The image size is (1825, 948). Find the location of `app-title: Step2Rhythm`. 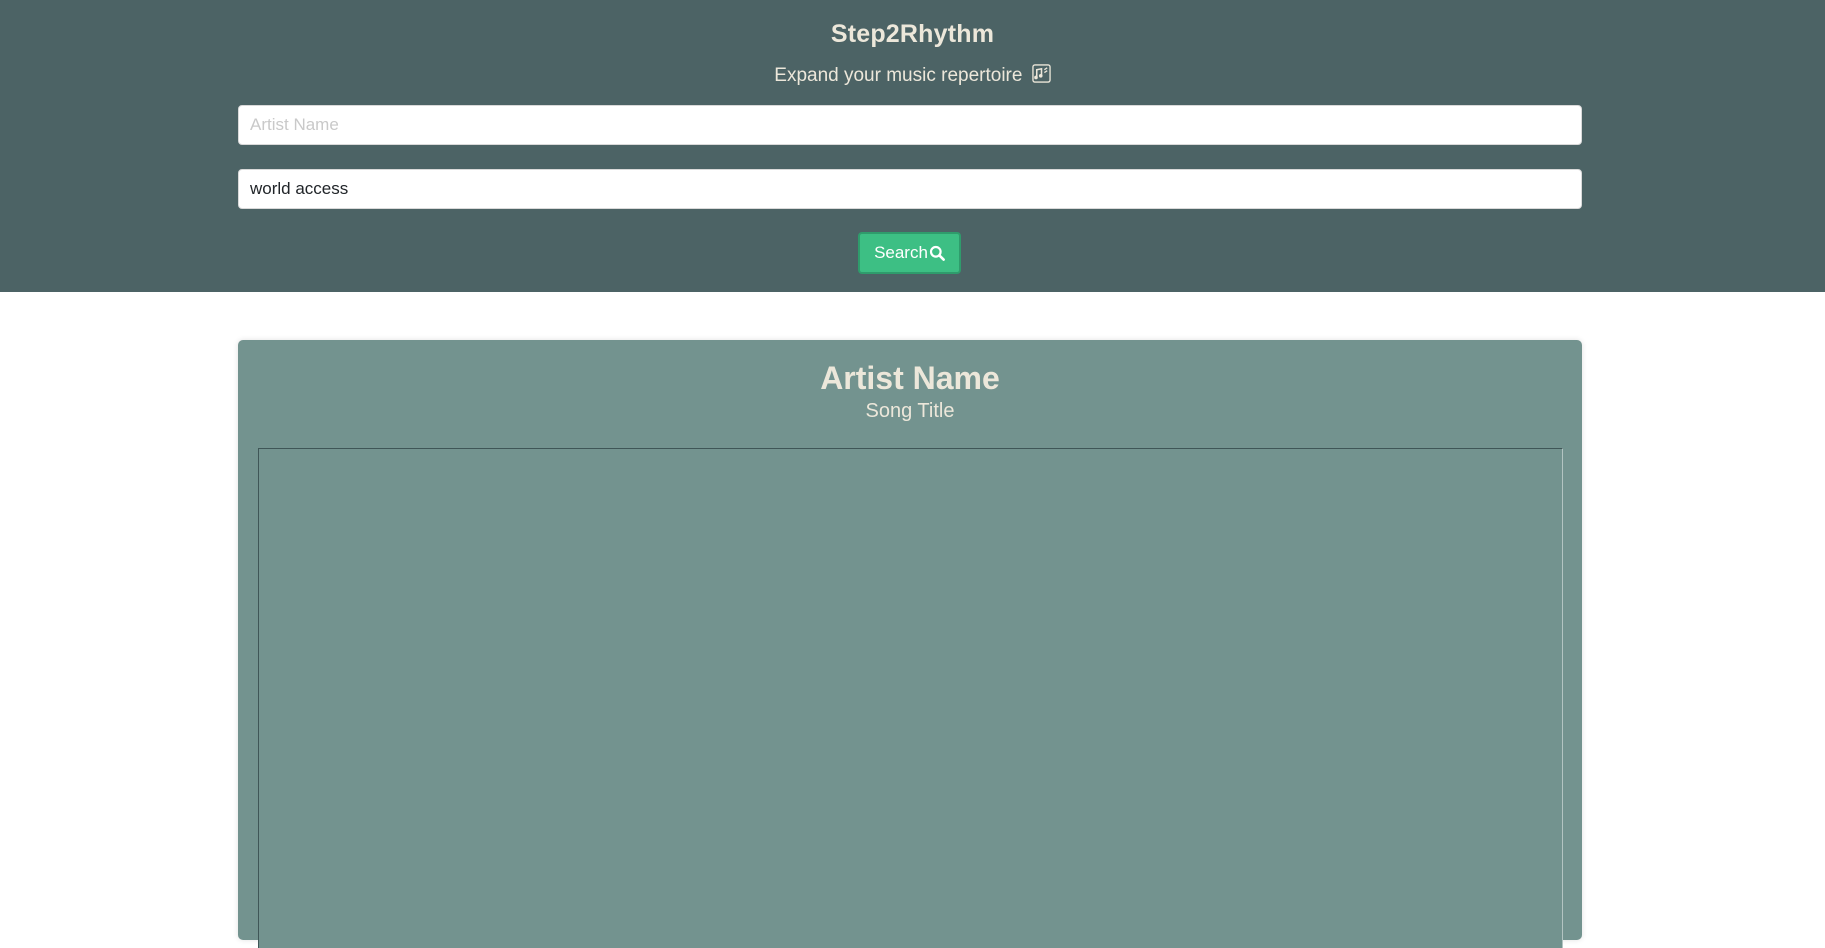

app-title: Step2Rhythm is located at coordinates (912, 34).